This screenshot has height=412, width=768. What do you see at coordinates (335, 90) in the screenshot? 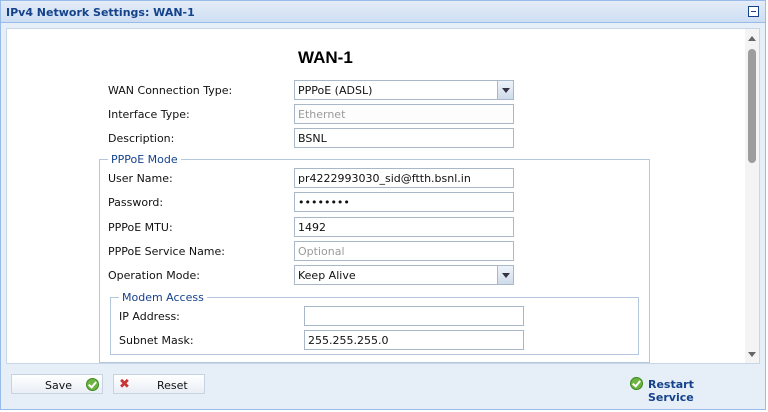
I see `wan-connection-type-value: PPPoE (ADSL)` at bounding box center [335, 90].